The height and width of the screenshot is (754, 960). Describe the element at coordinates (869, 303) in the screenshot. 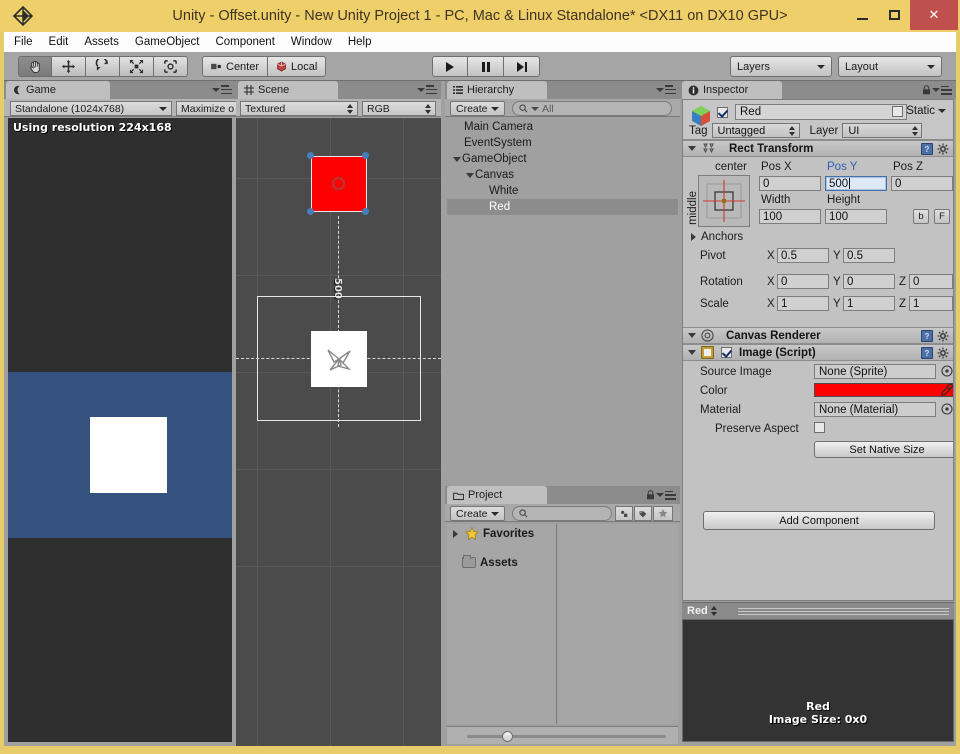

I see `scale-y-input: 1` at that location.